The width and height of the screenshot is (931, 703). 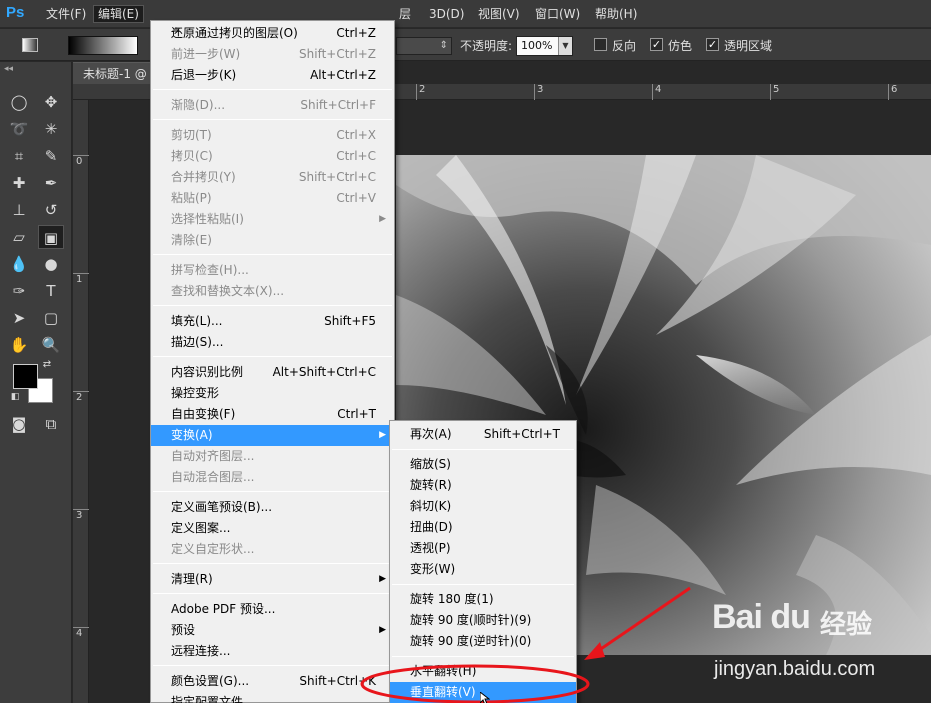 What do you see at coordinates (616, 14) in the screenshot?
I see `menu-help: 帮助(H)` at bounding box center [616, 14].